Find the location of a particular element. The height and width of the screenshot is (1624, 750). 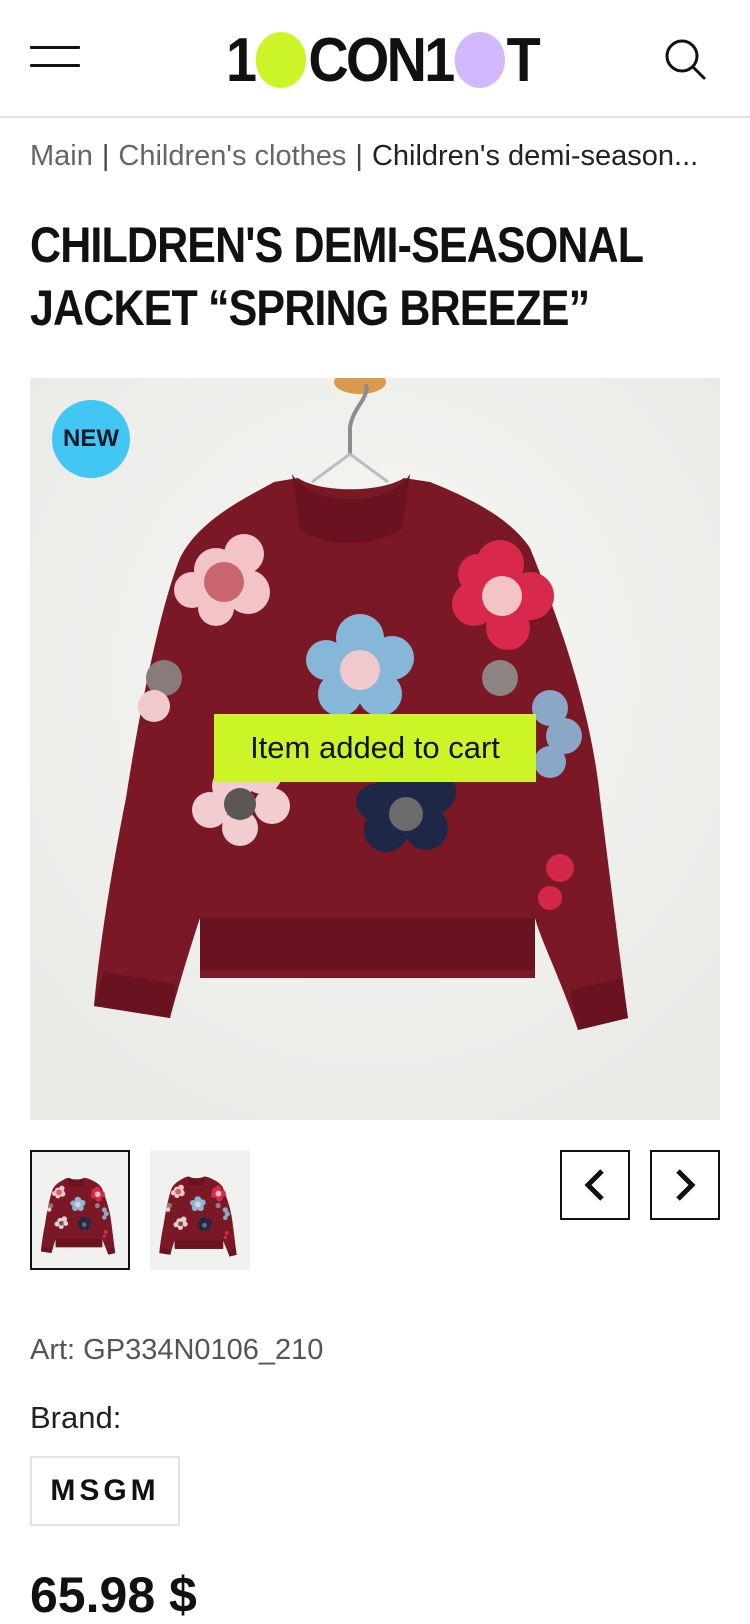

hamburger-menu-icon is located at coordinates (55, 57).